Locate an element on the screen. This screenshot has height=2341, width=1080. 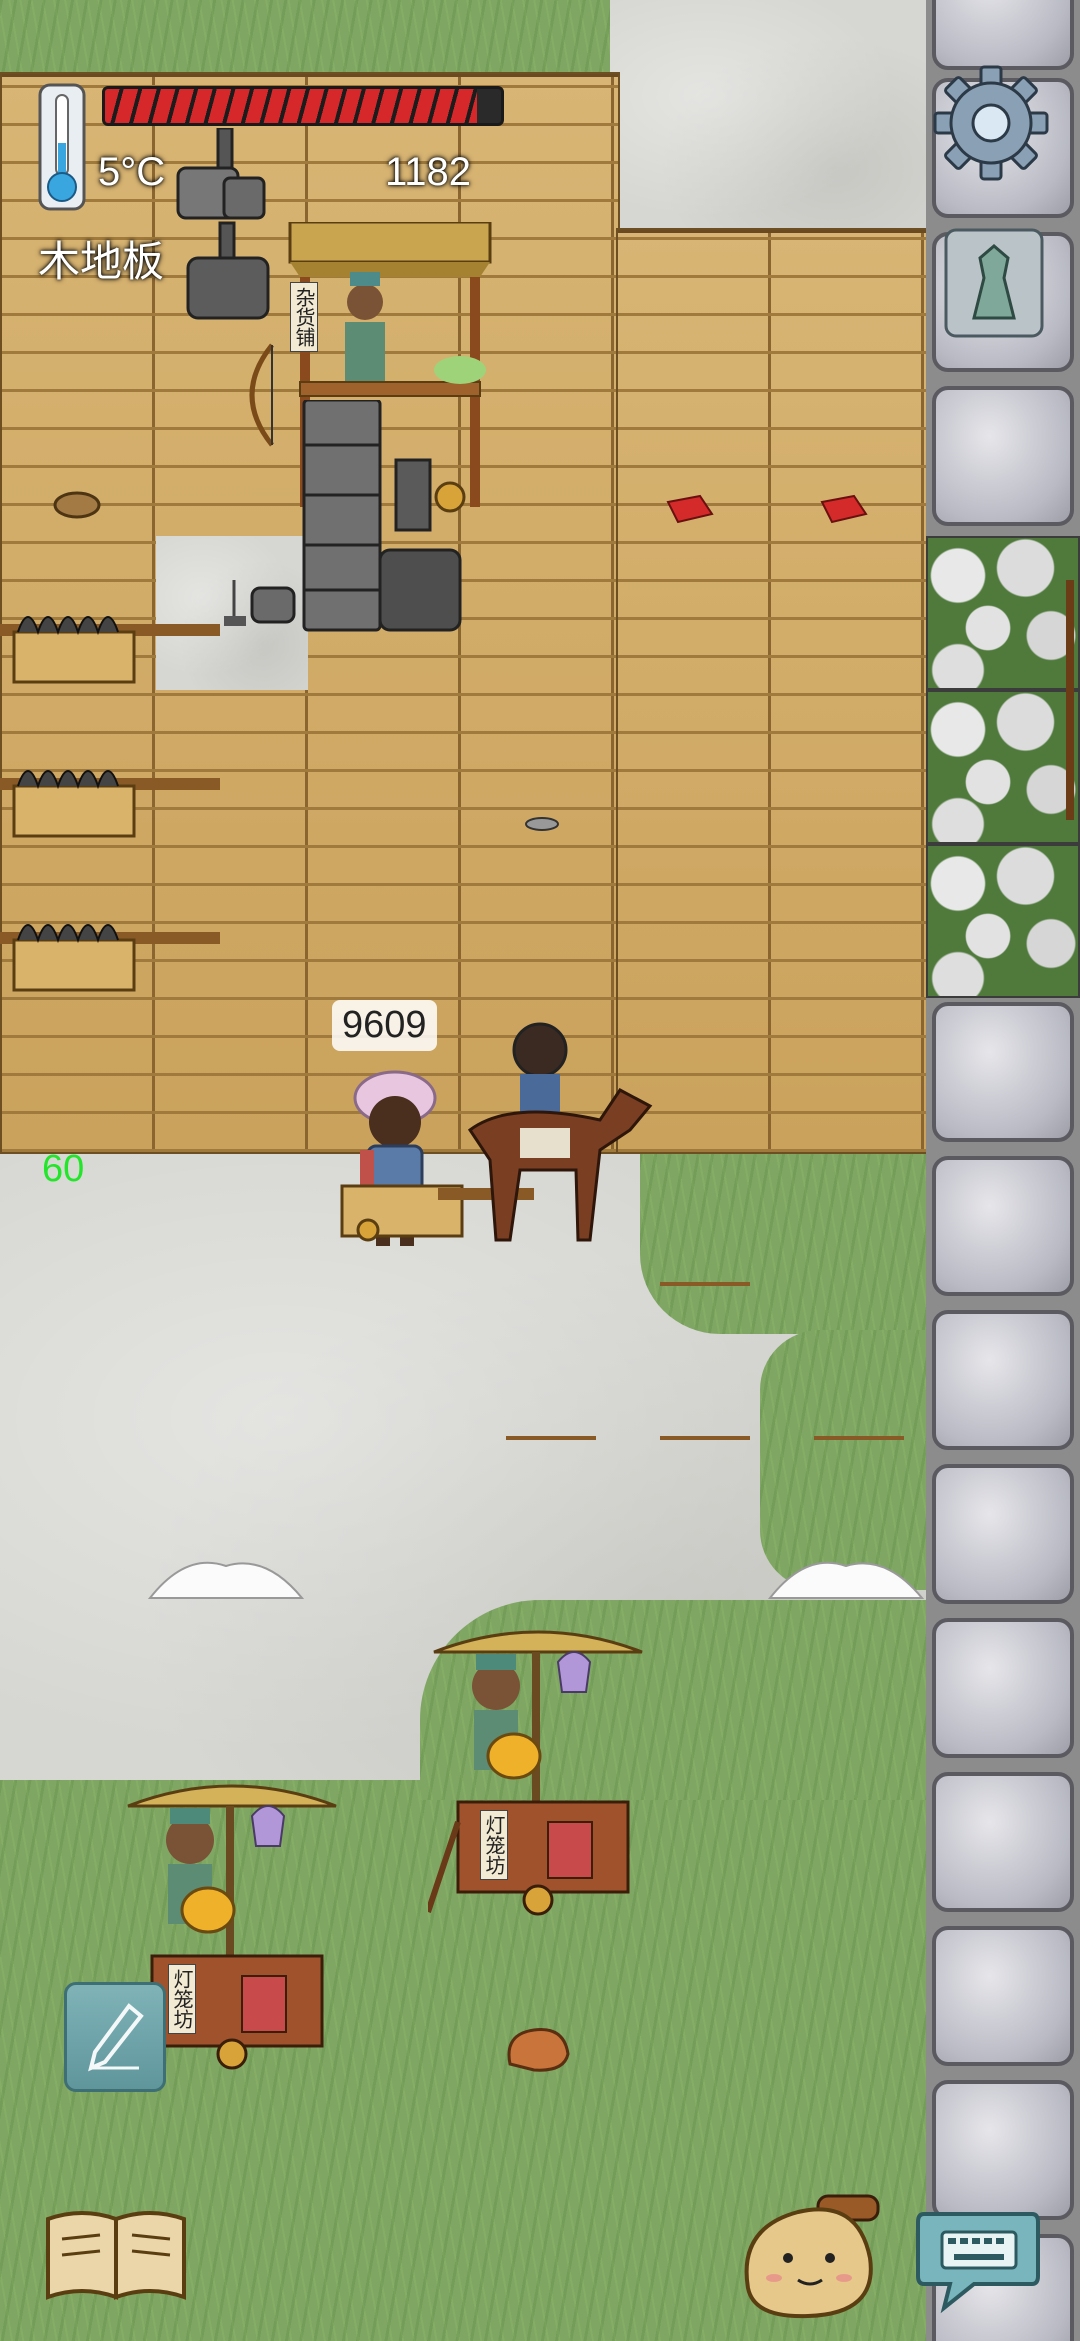
write-note-button is located at coordinates (115, 2037).